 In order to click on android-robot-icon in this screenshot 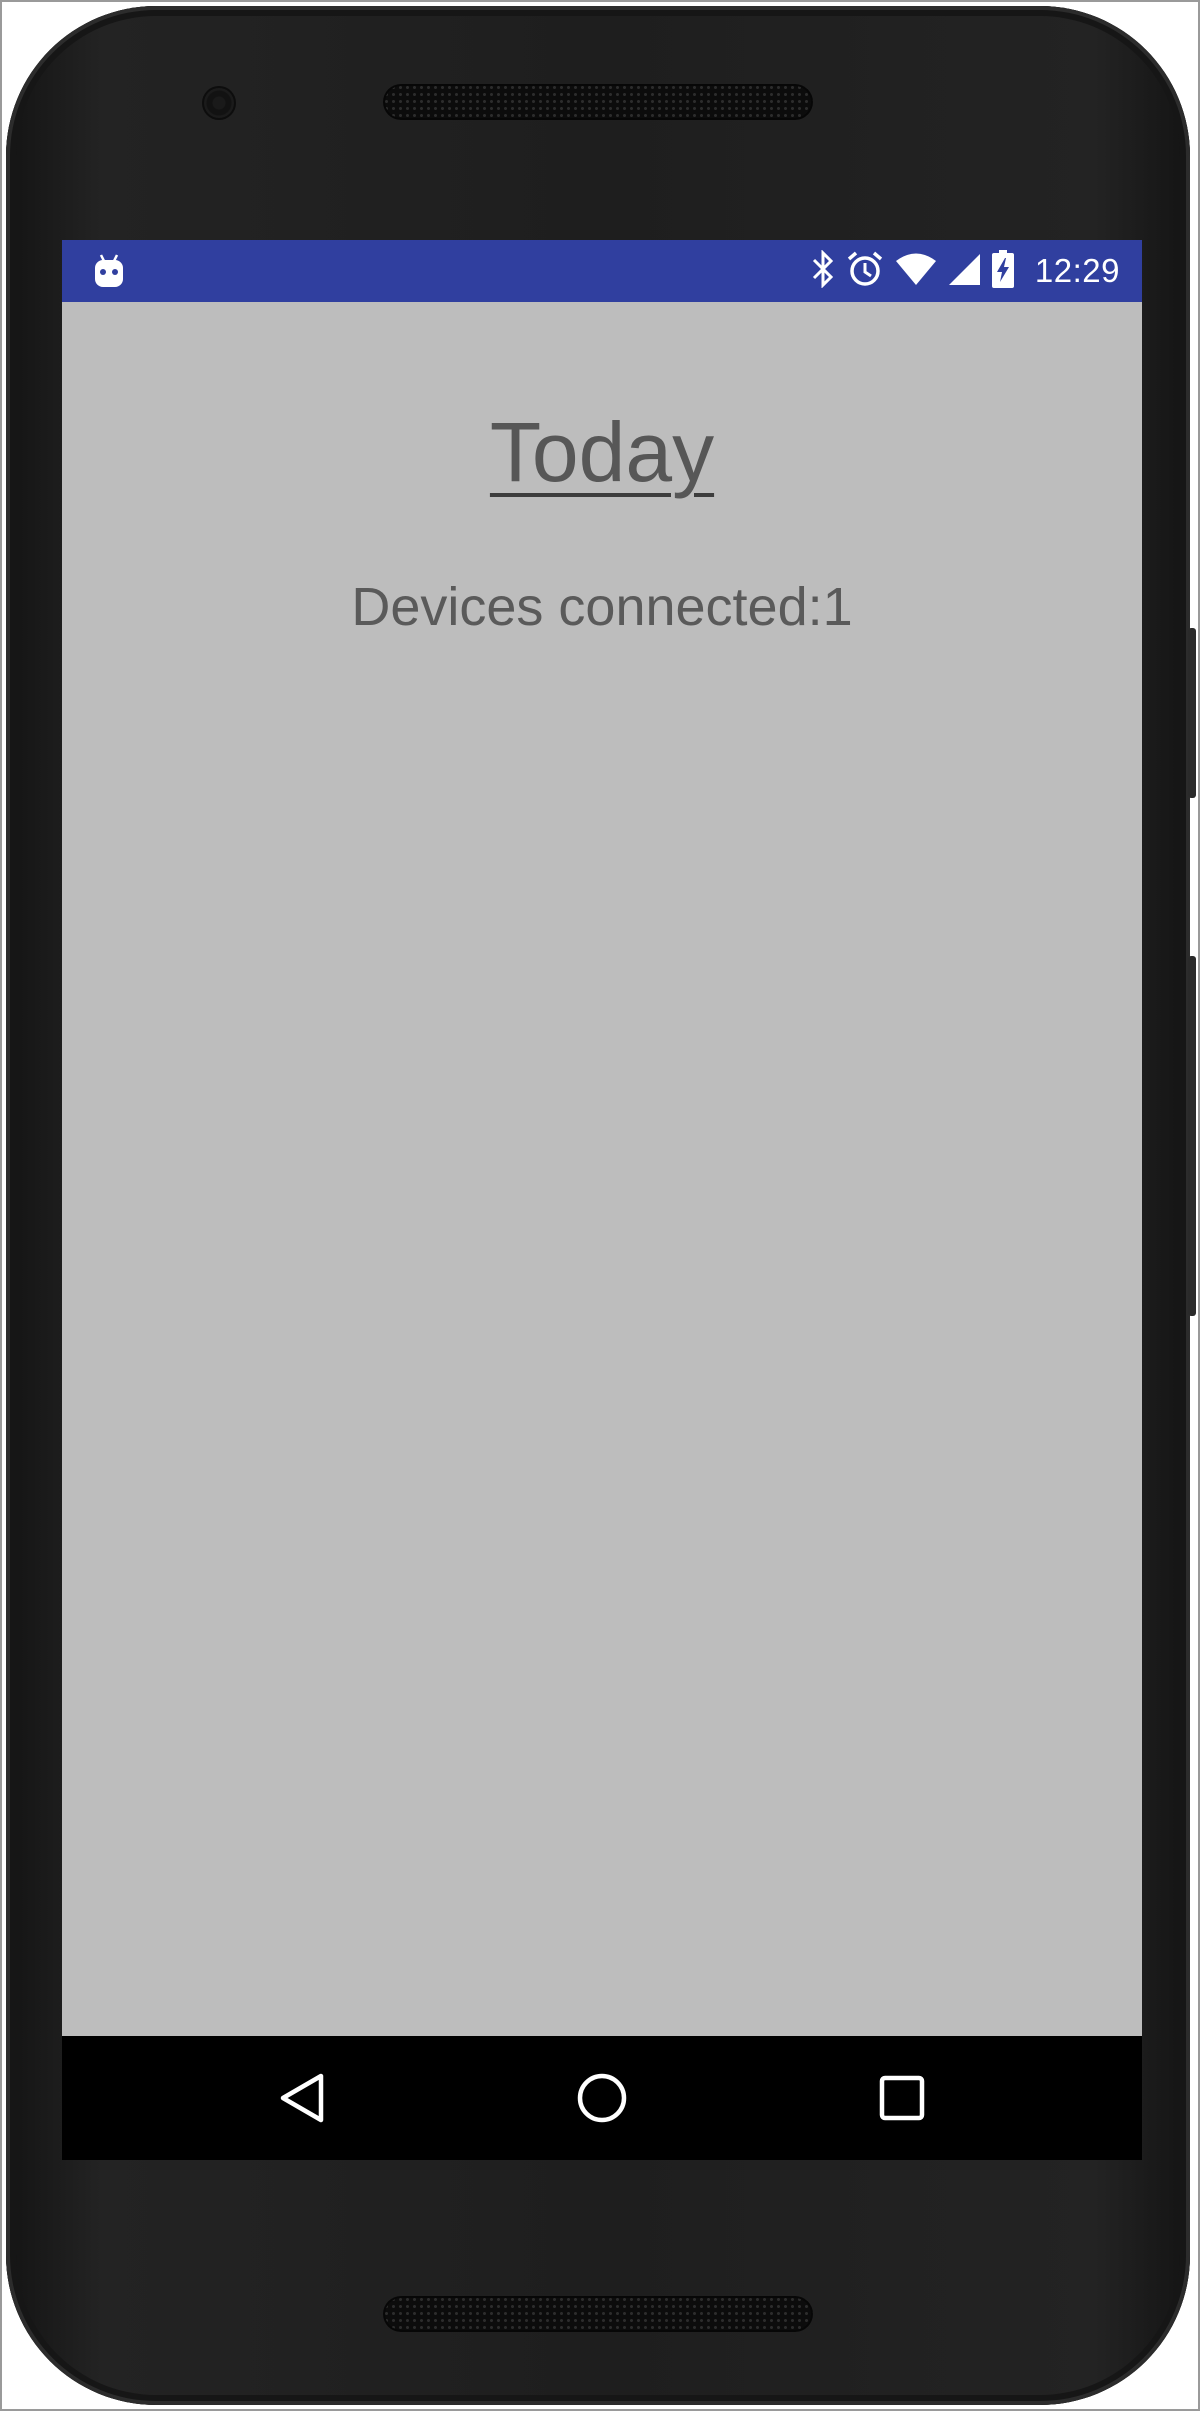, I will do `click(109, 273)`.